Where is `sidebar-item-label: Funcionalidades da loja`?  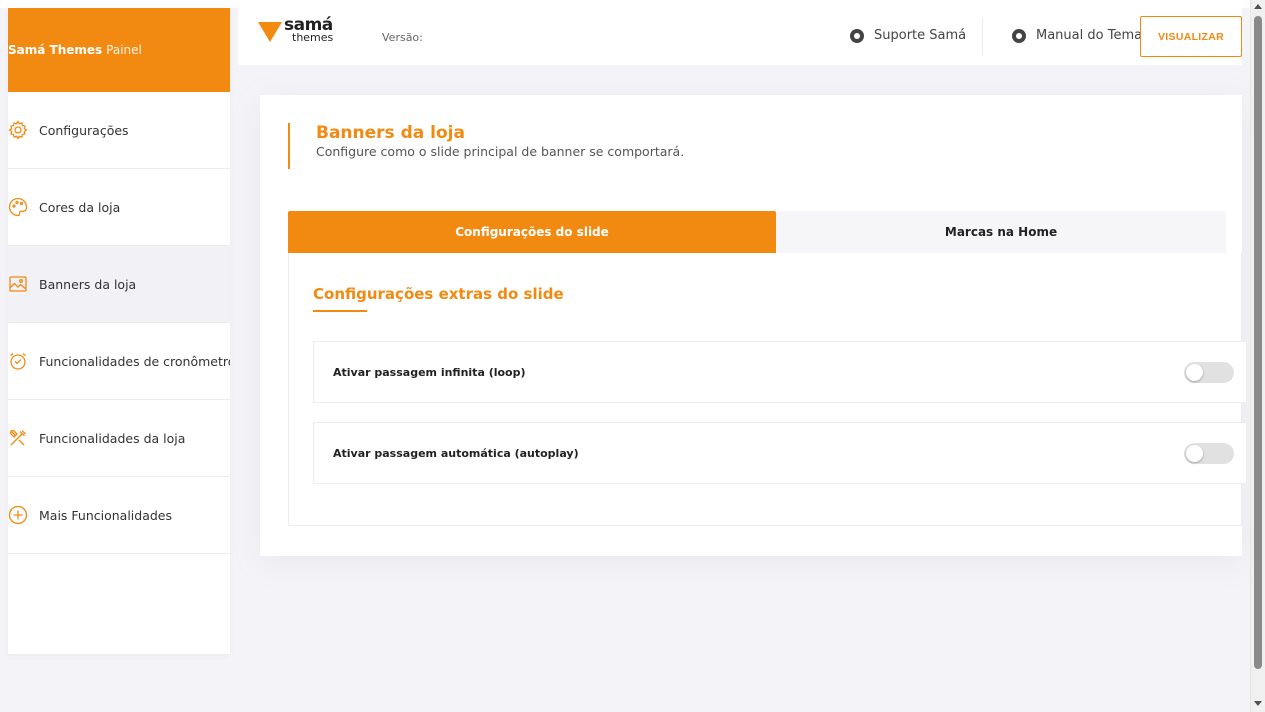 sidebar-item-label: Funcionalidades da loja is located at coordinates (112, 438).